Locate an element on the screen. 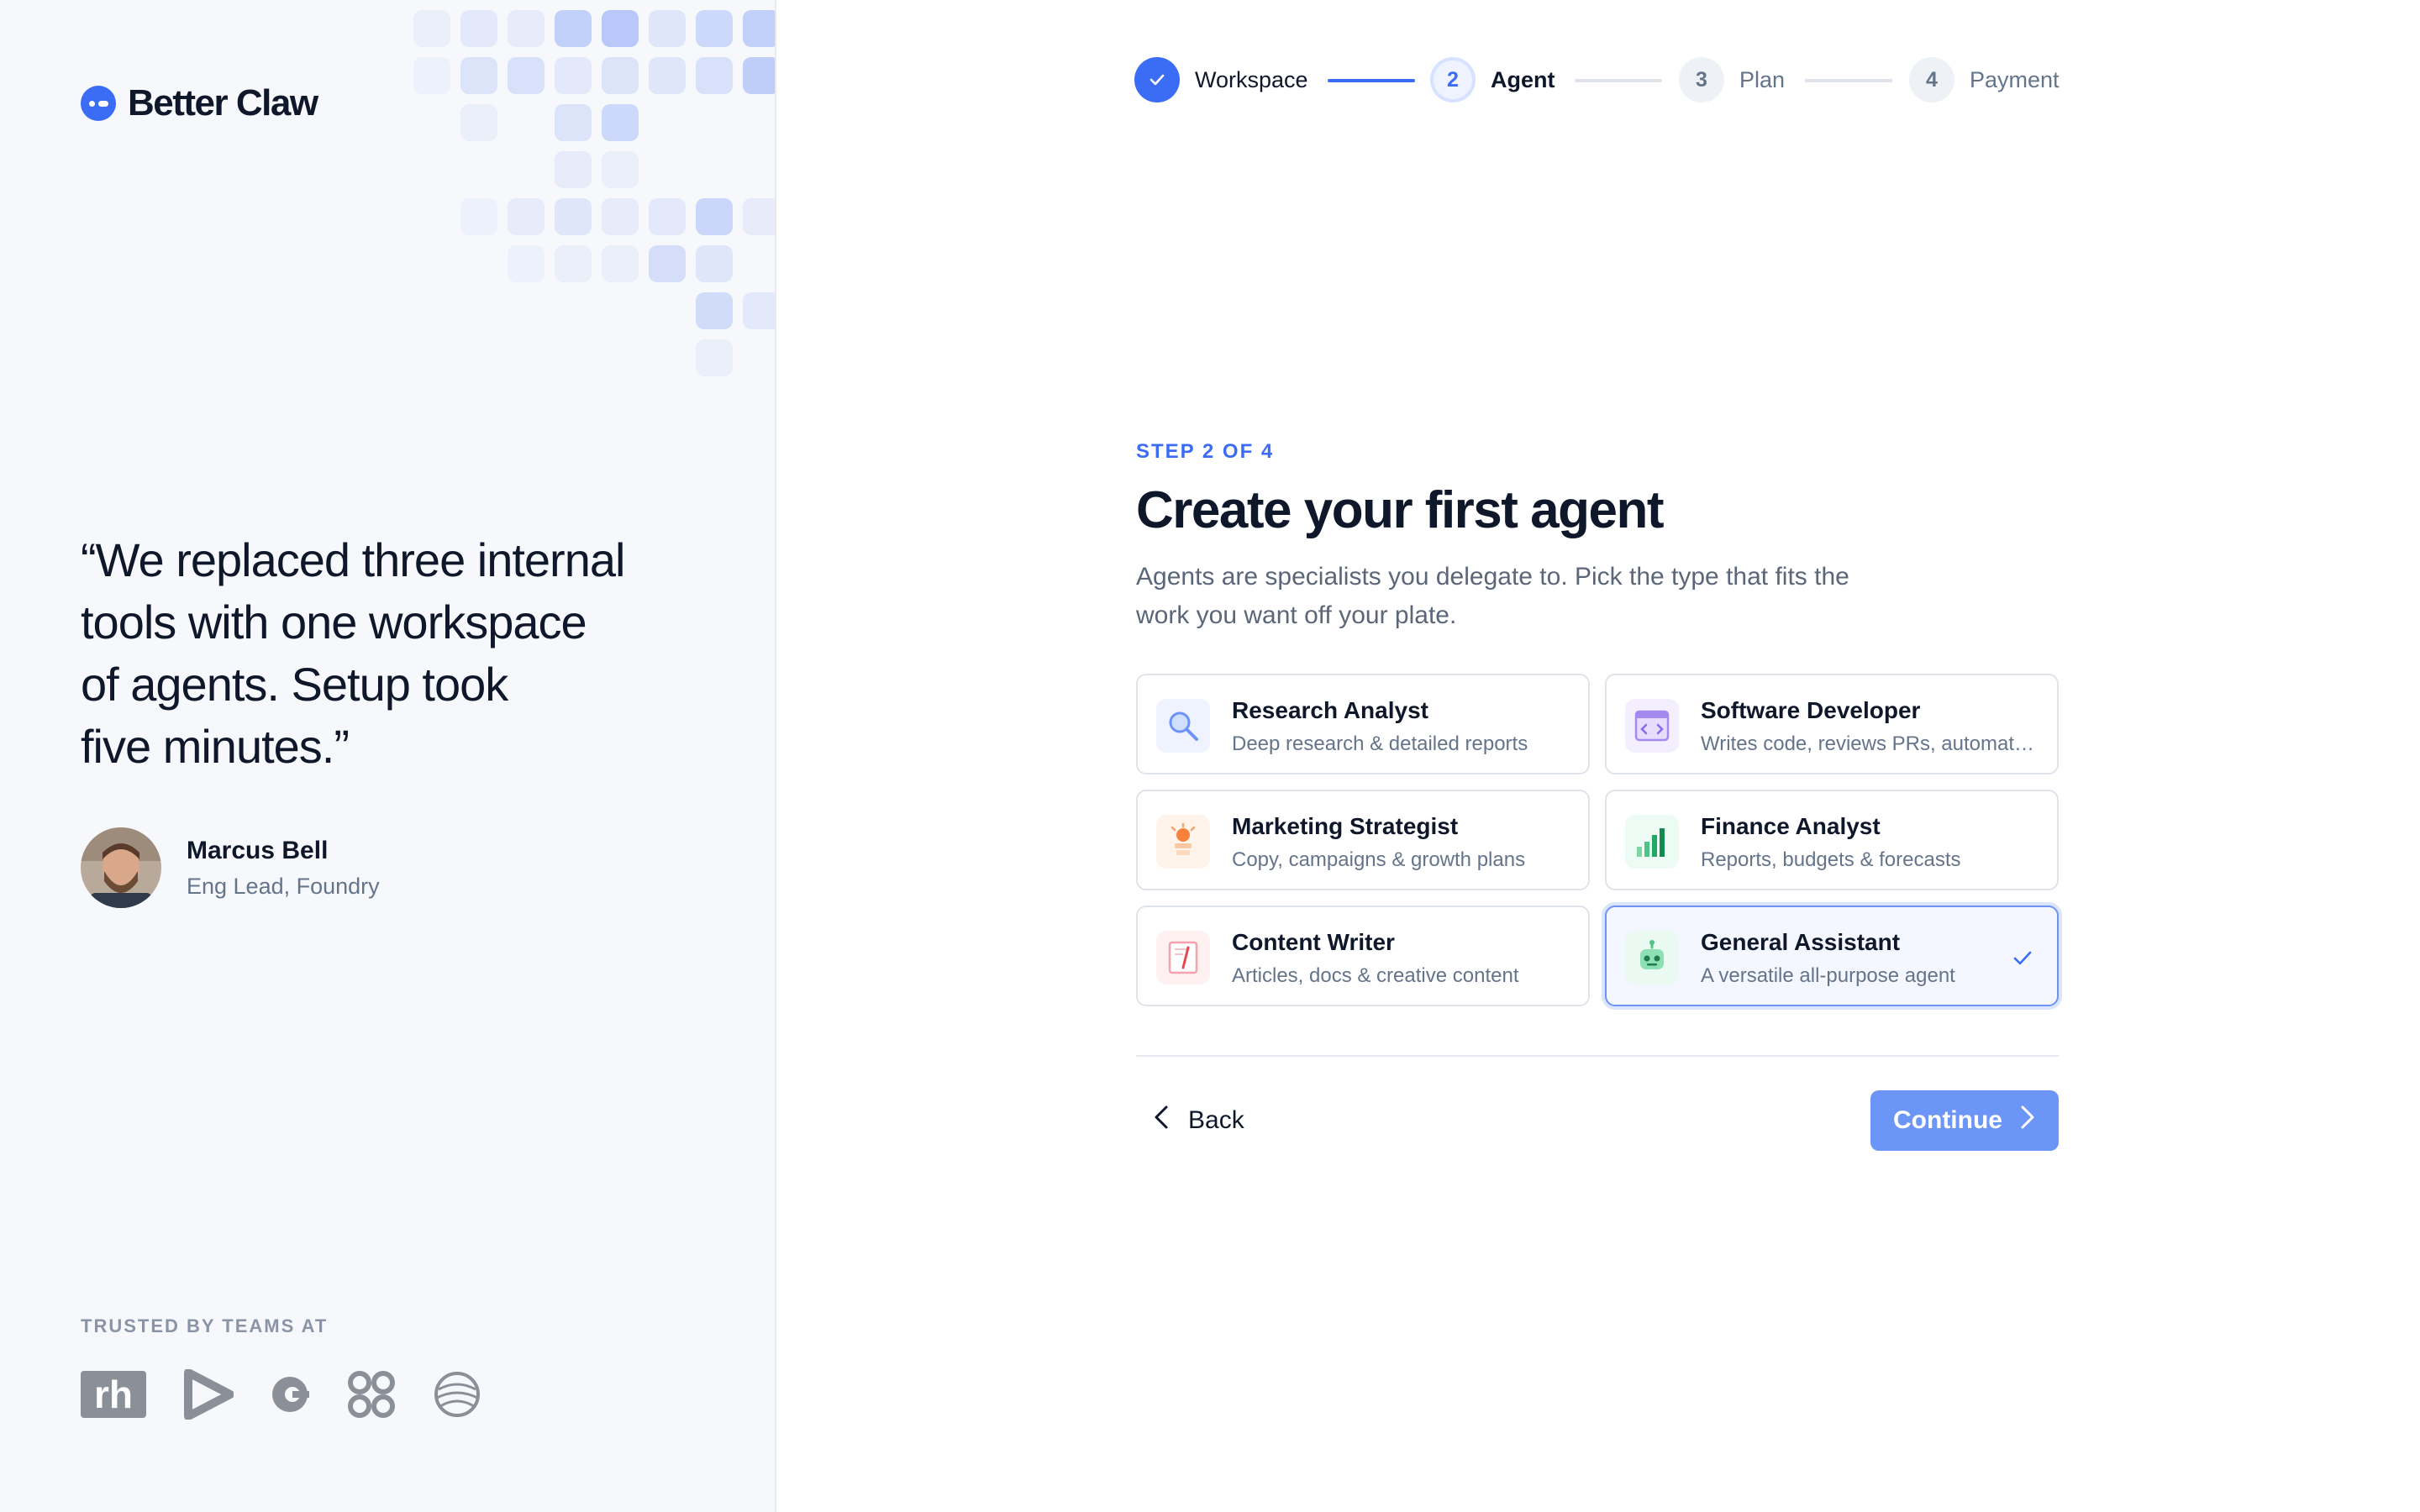 The image size is (2420, 1512). code-window-icon is located at coordinates (1652, 726).